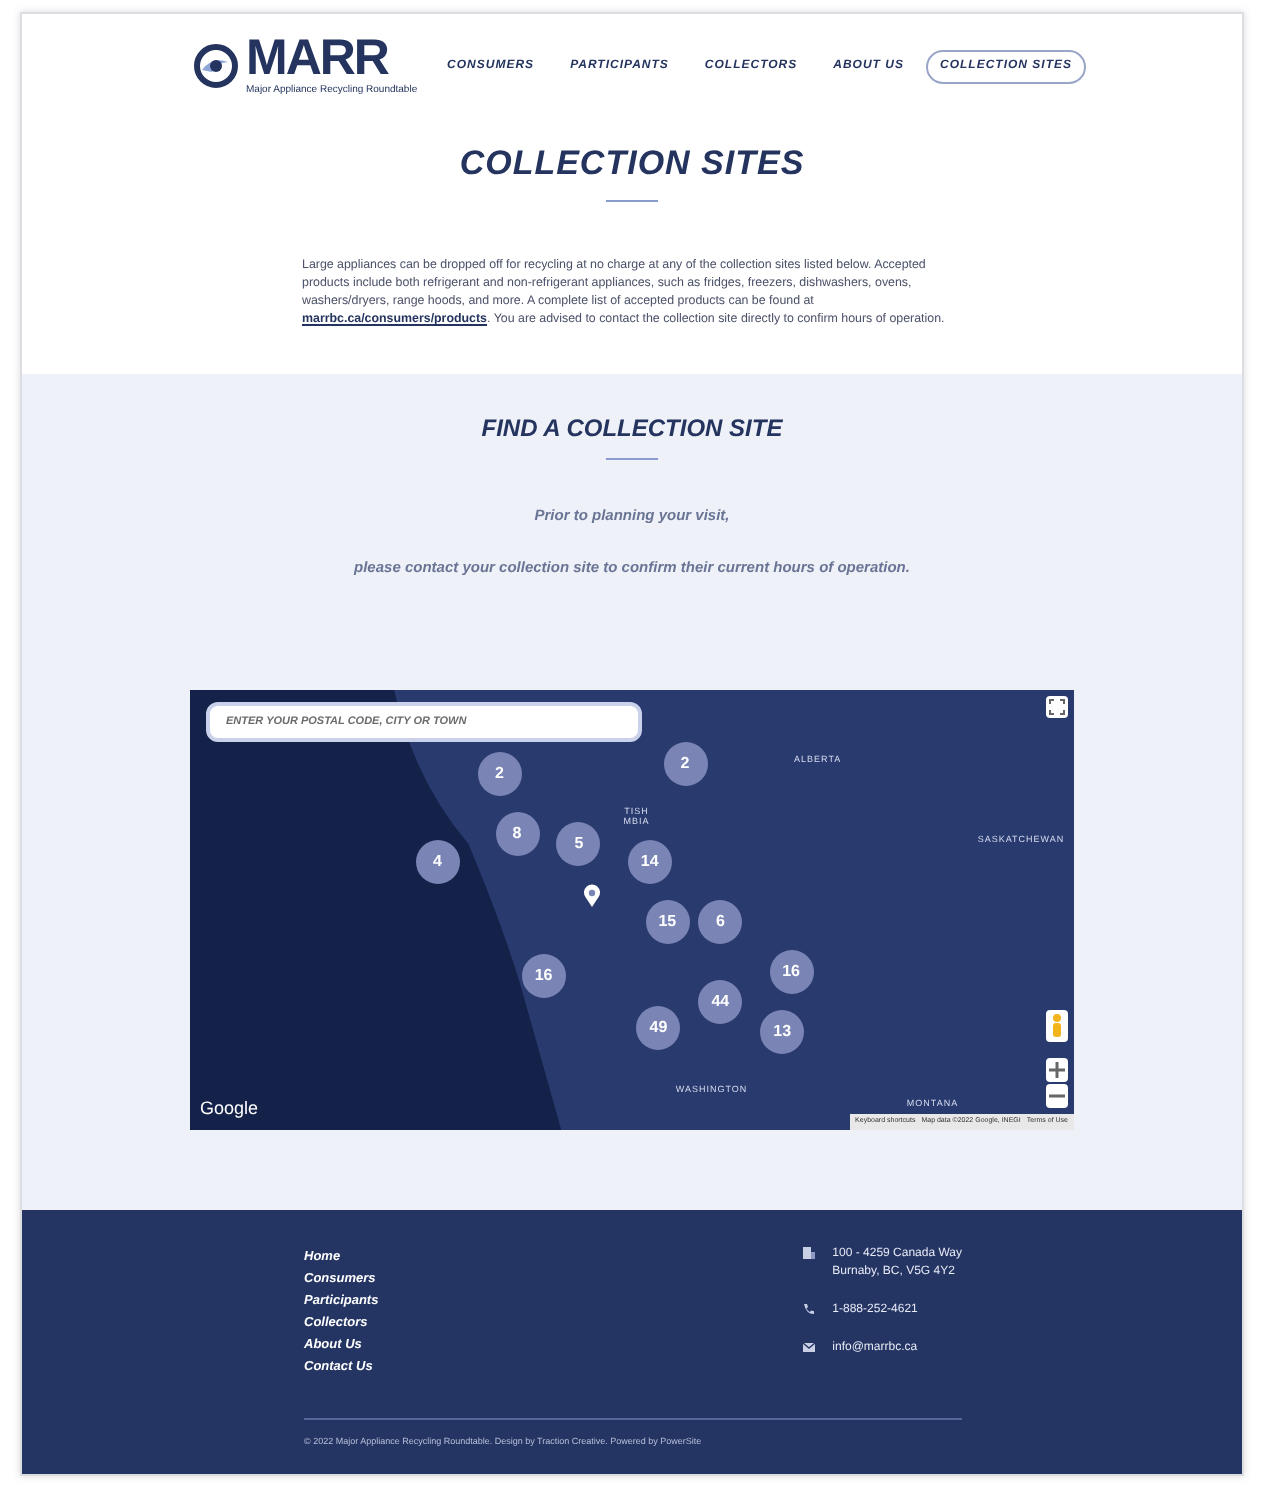  What do you see at coordinates (216, 66) in the screenshot?
I see `logo-swirl-icon` at bounding box center [216, 66].